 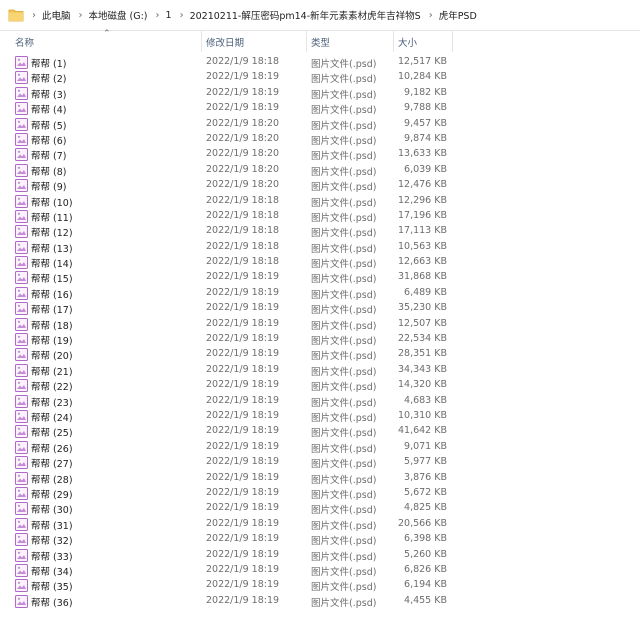 What do you see at coordinates (425, 492) in the screenshot?
I see `file-size: 5,672 KB` at bounding box center [425, 492].